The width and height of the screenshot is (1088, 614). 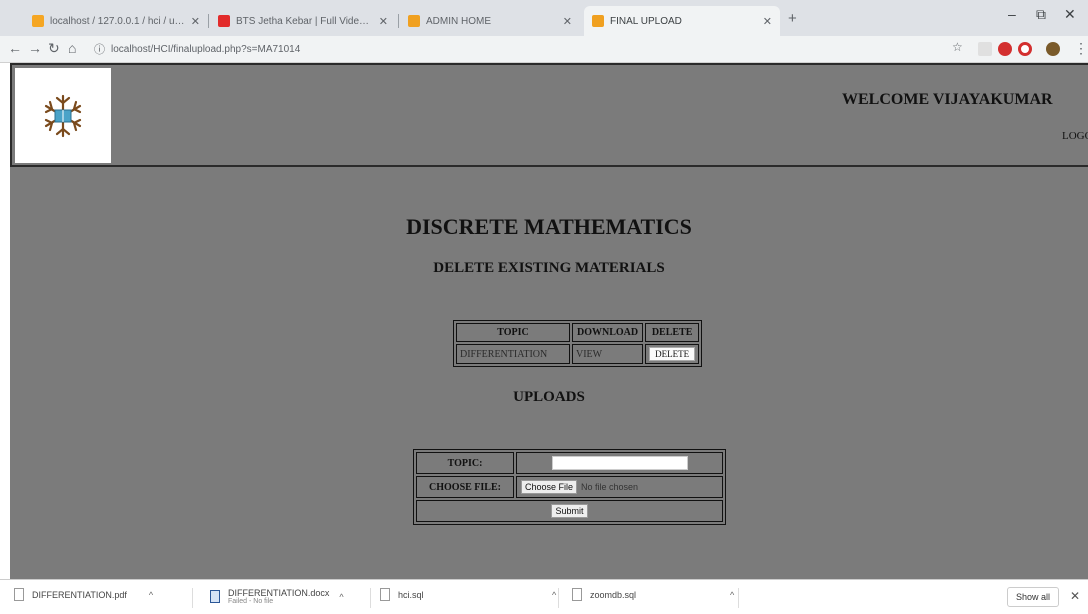 I want to click on download-filename: DIFFERENTIATION.pdf, so click(x=79, y=594).